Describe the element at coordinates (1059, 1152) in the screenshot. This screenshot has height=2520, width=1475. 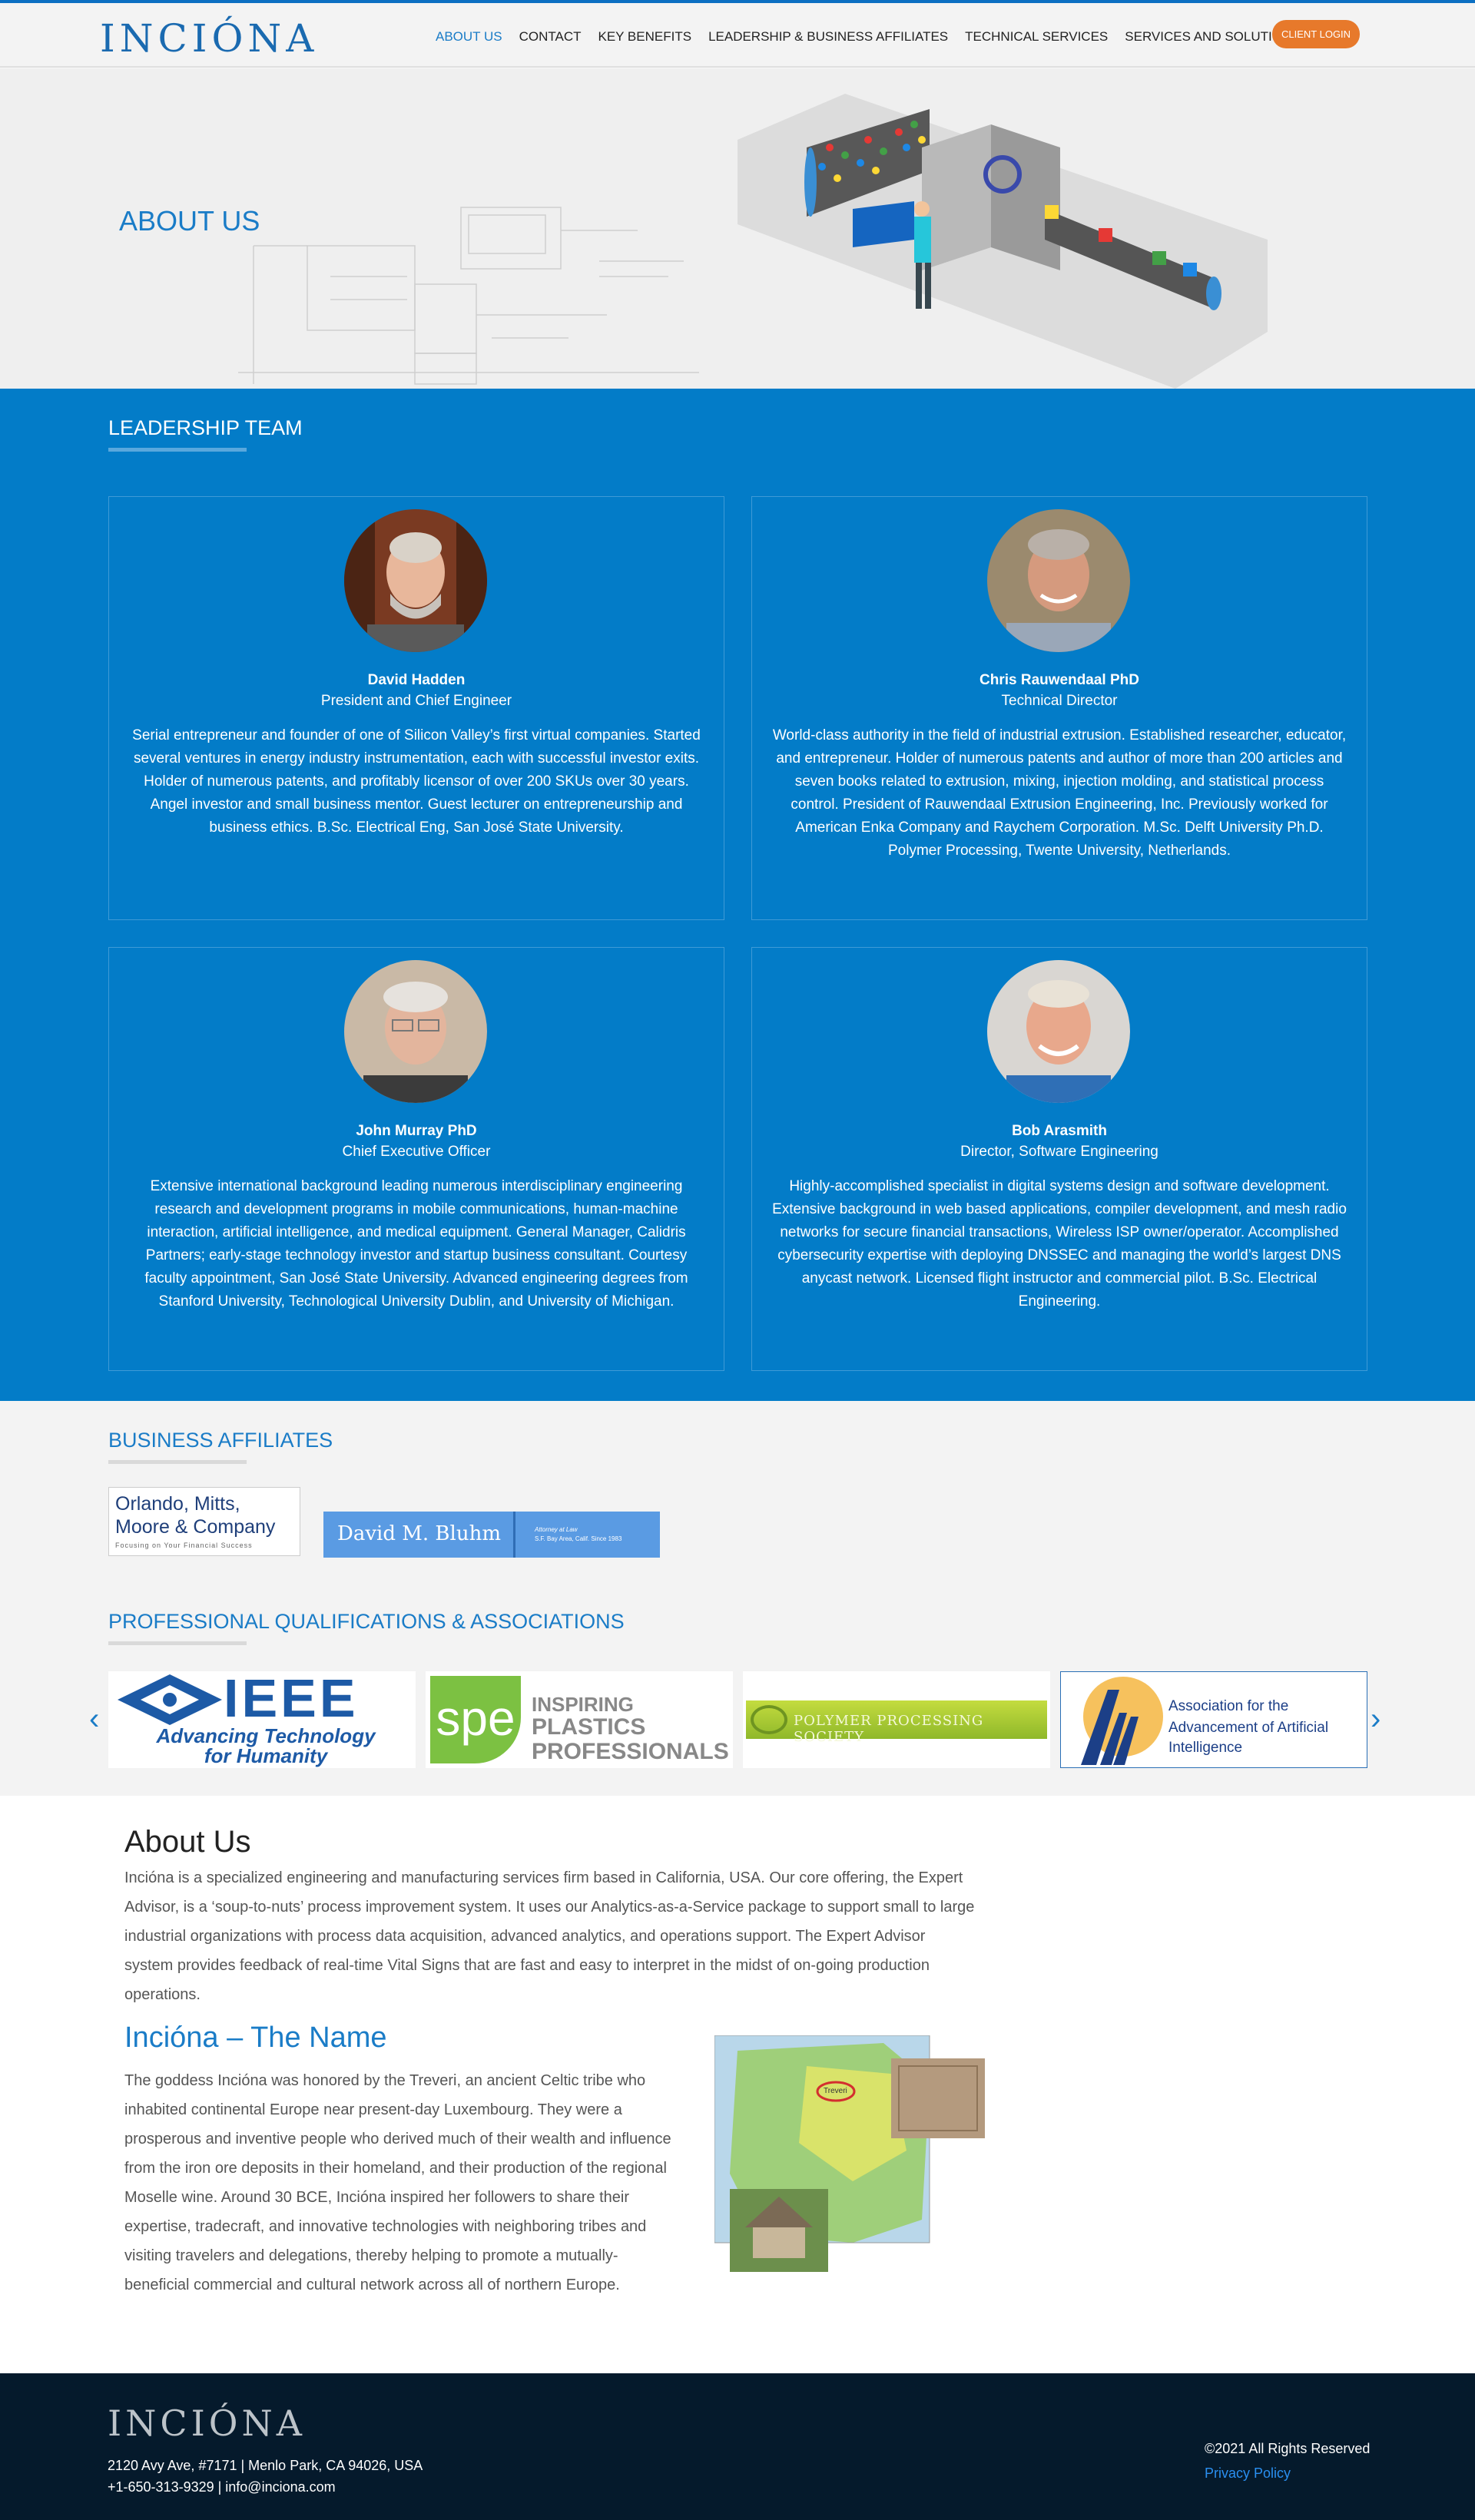
I see `person-title: Director, Software Engineering` at that location.